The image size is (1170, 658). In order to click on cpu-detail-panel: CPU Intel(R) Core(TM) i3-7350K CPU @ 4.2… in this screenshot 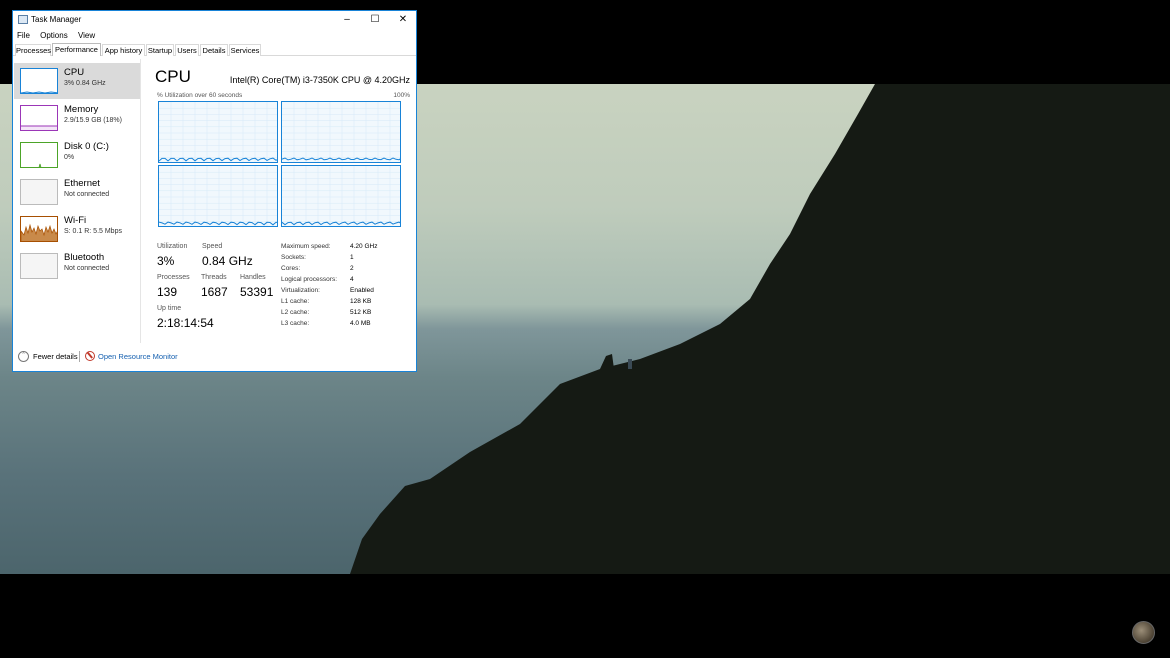, I will do `click(282, 203)`.